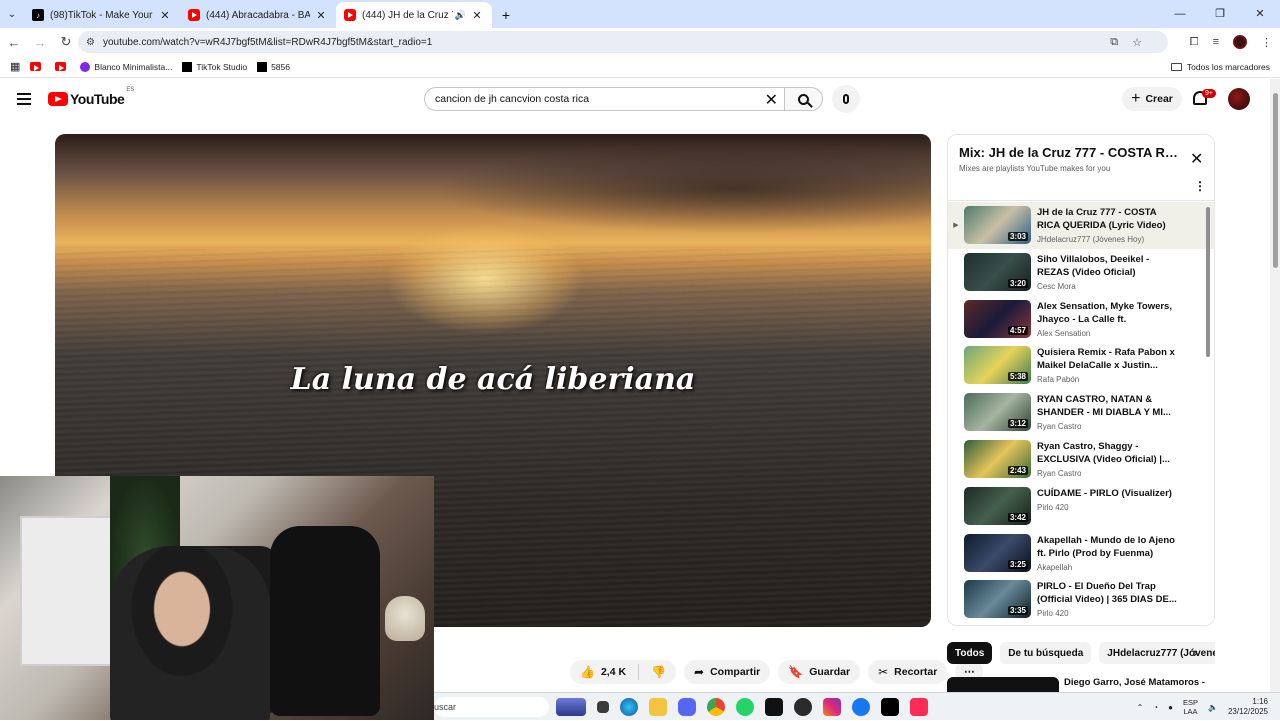  Describe the element at coordinates (1017, 377) in the screenshot. I see `duration: 5:38` at that location.